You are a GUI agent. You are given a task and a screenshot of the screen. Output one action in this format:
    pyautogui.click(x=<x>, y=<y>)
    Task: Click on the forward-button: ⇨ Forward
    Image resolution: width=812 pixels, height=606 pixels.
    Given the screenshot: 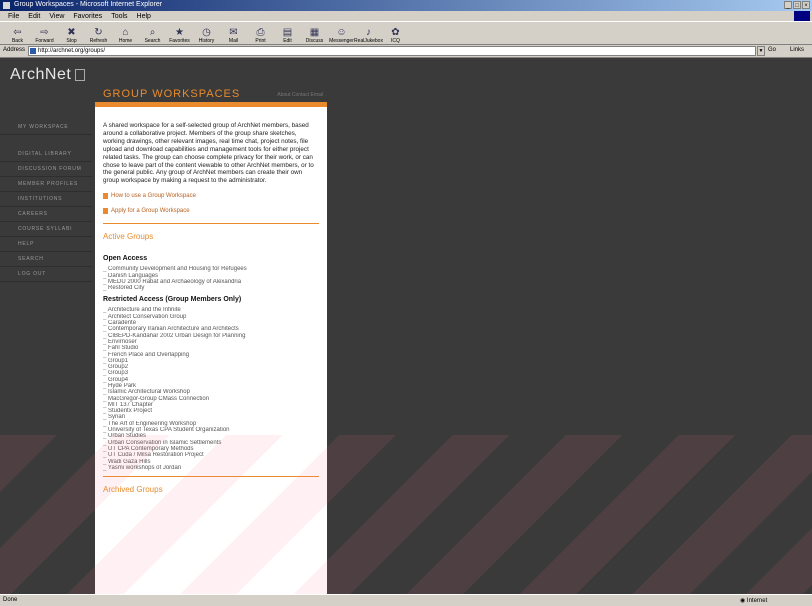 What is the action you would take?
    pyautogui.click(x=44, y=35)
    